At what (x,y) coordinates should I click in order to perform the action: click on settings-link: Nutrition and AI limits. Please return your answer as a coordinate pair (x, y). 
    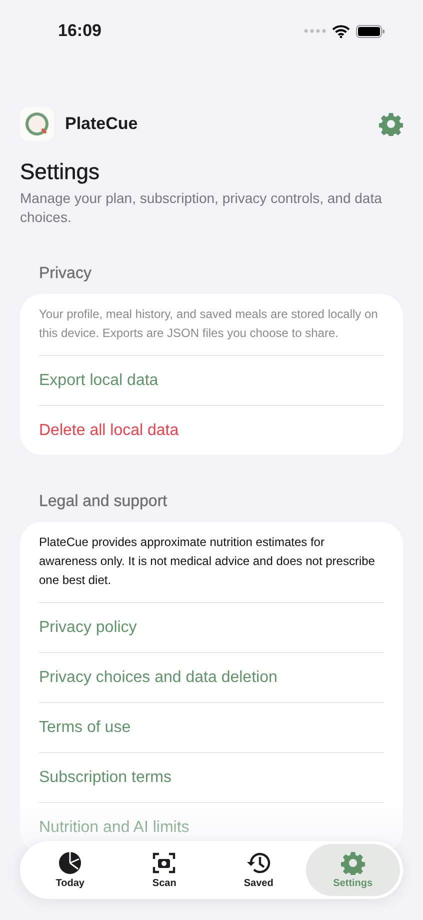
    Looking at the image, I should click on (114, 827).